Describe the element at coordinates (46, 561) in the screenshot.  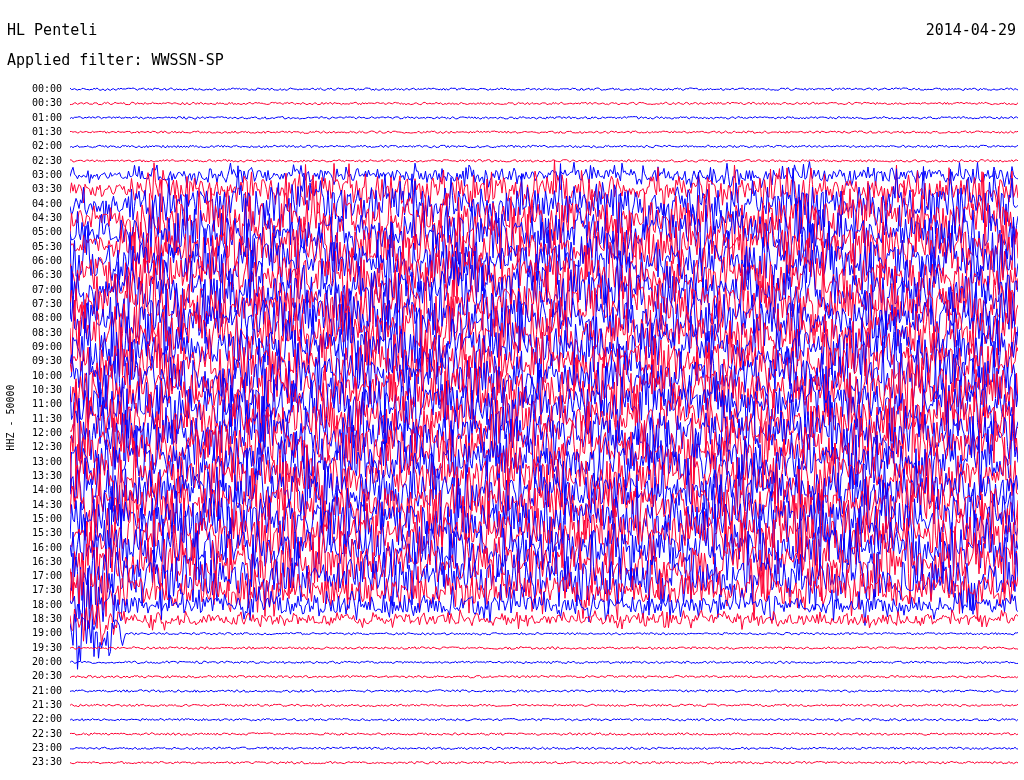
I see `time-label: 16:30` at that location.